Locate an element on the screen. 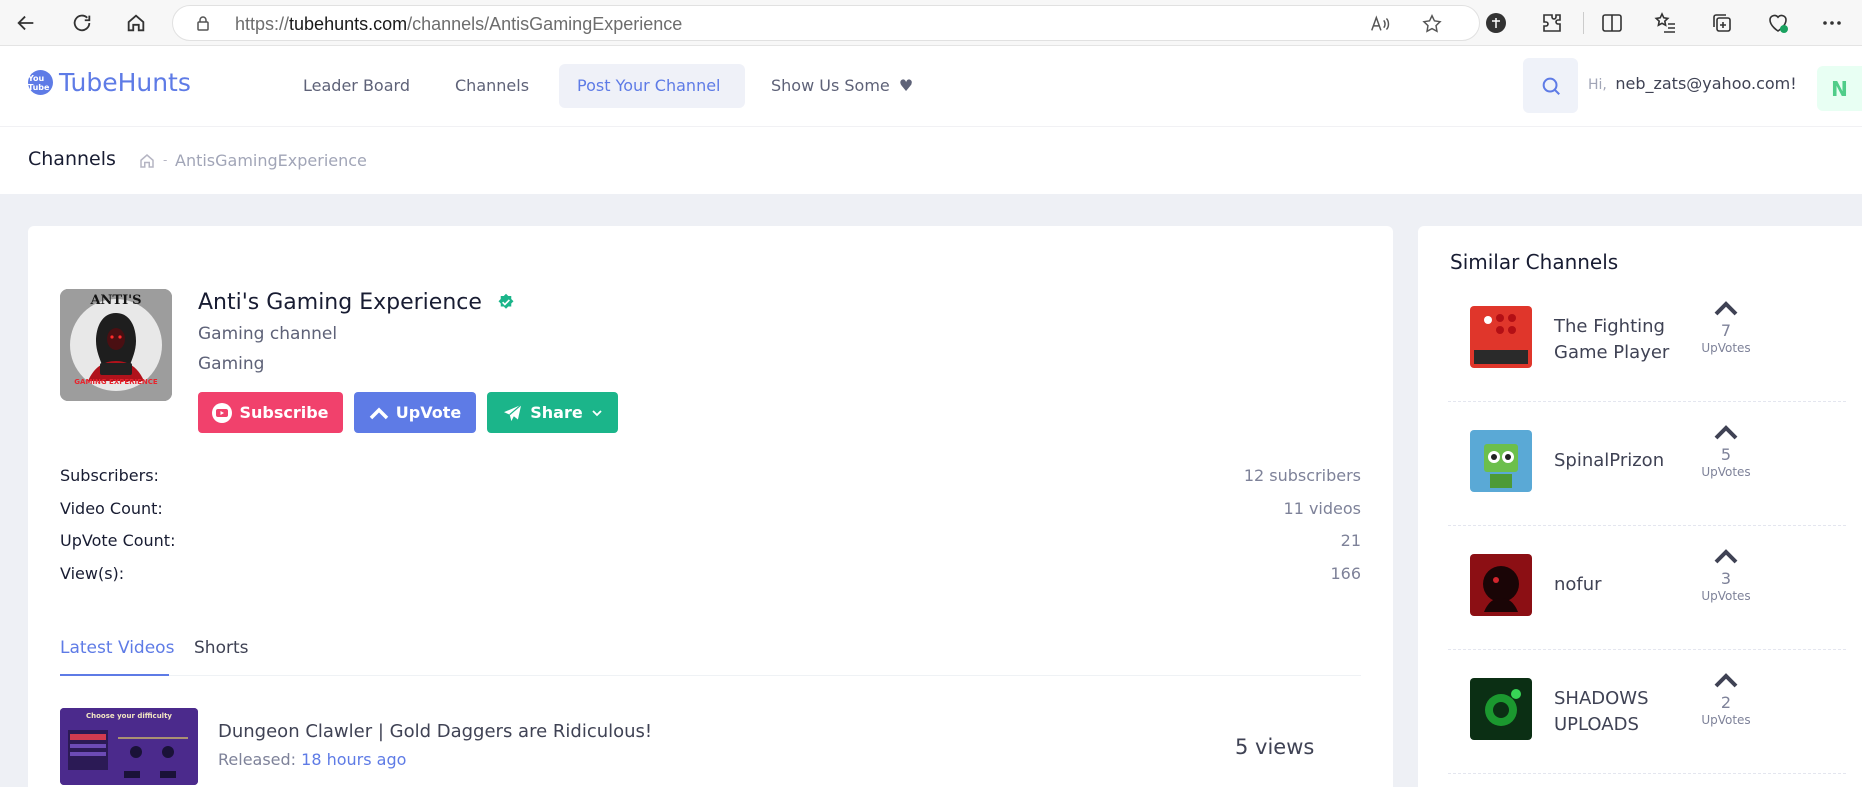 The height and width of the screenshot is (787, 1862). similar-upvote: 2 UpVotes is located at coordinates (1726, 699).